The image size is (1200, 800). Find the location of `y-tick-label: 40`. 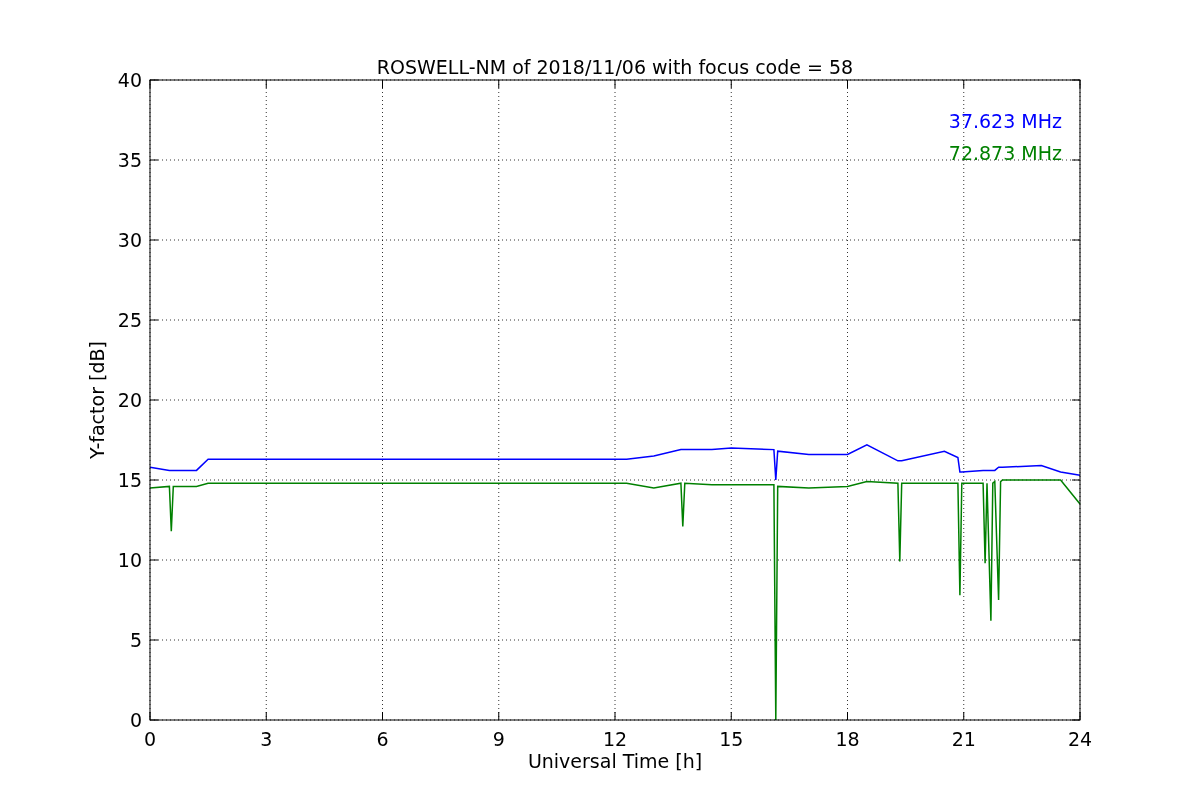

y-tick-label: 40 is located at coordinates (129, 80).